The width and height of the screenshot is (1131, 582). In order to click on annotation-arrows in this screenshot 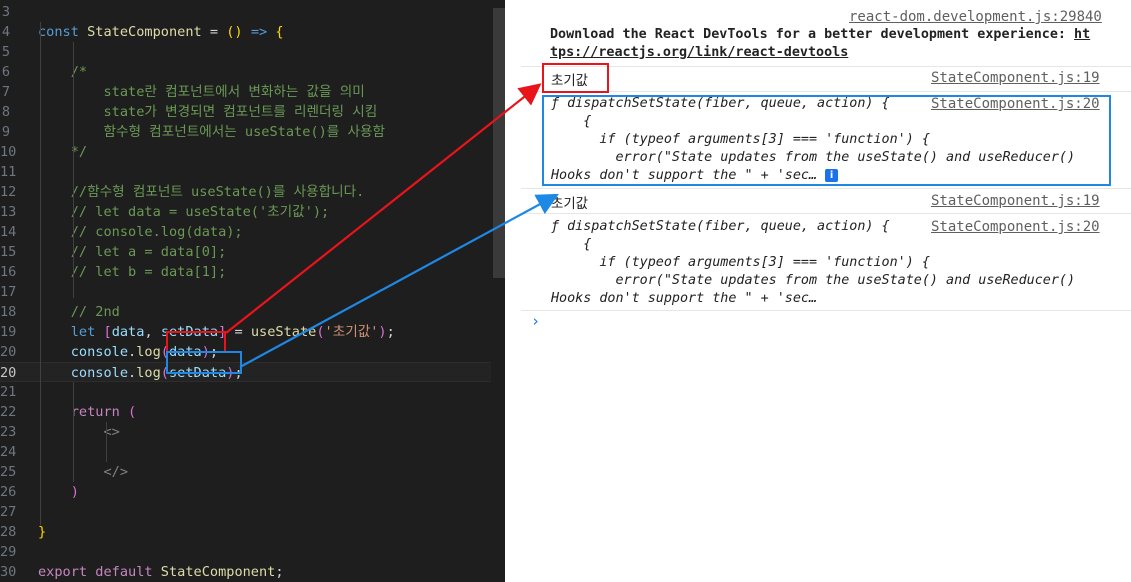, I will do `click(392, 225)`.